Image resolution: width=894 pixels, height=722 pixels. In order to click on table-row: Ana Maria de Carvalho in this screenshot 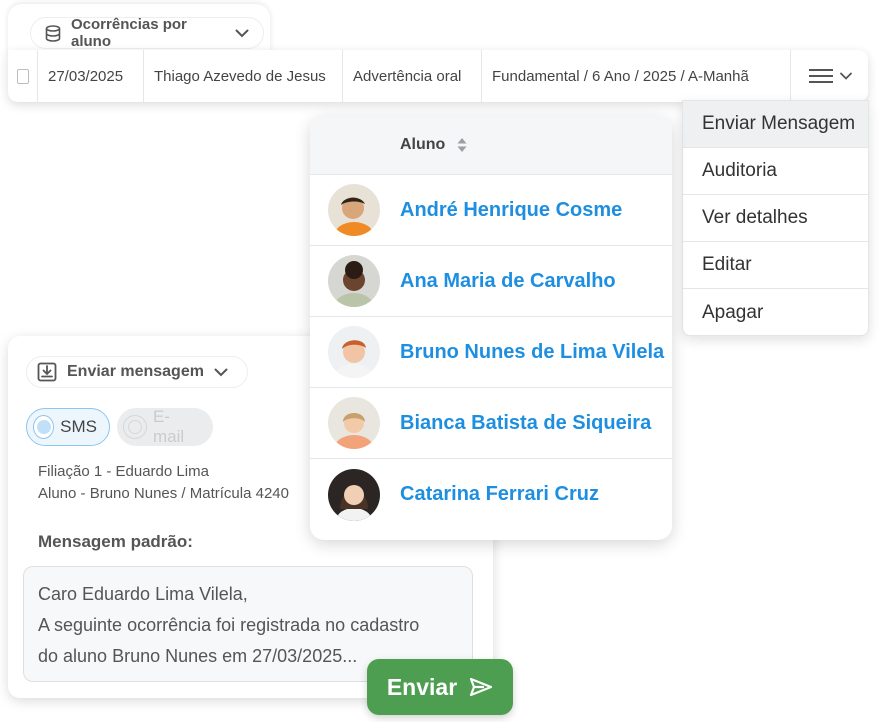, I will do `click(491, 281)`.